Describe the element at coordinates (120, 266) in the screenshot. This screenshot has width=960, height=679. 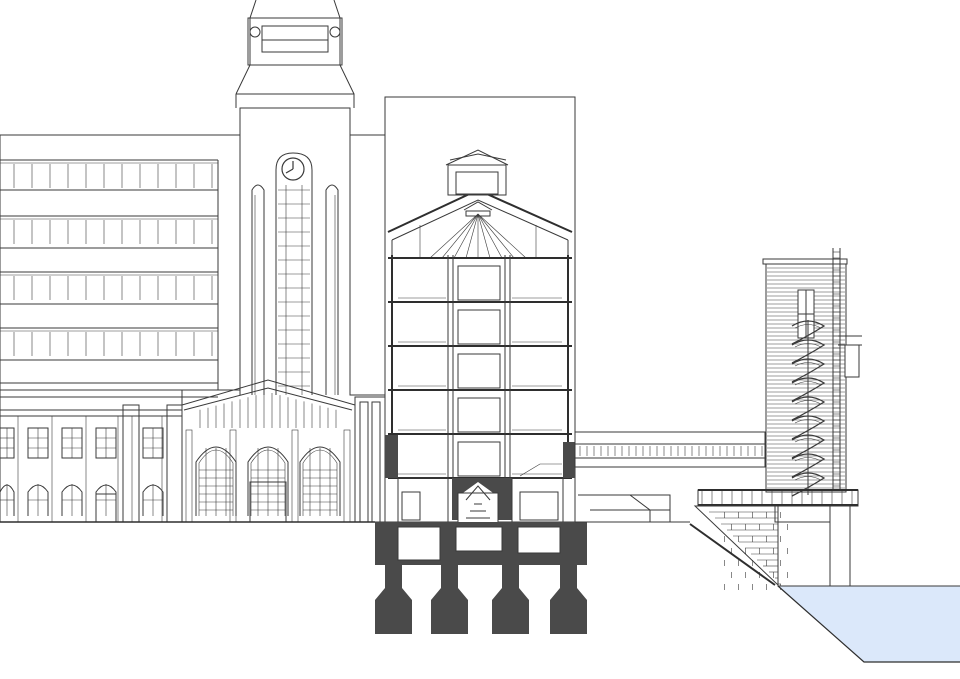
I see `office-block` at that location.